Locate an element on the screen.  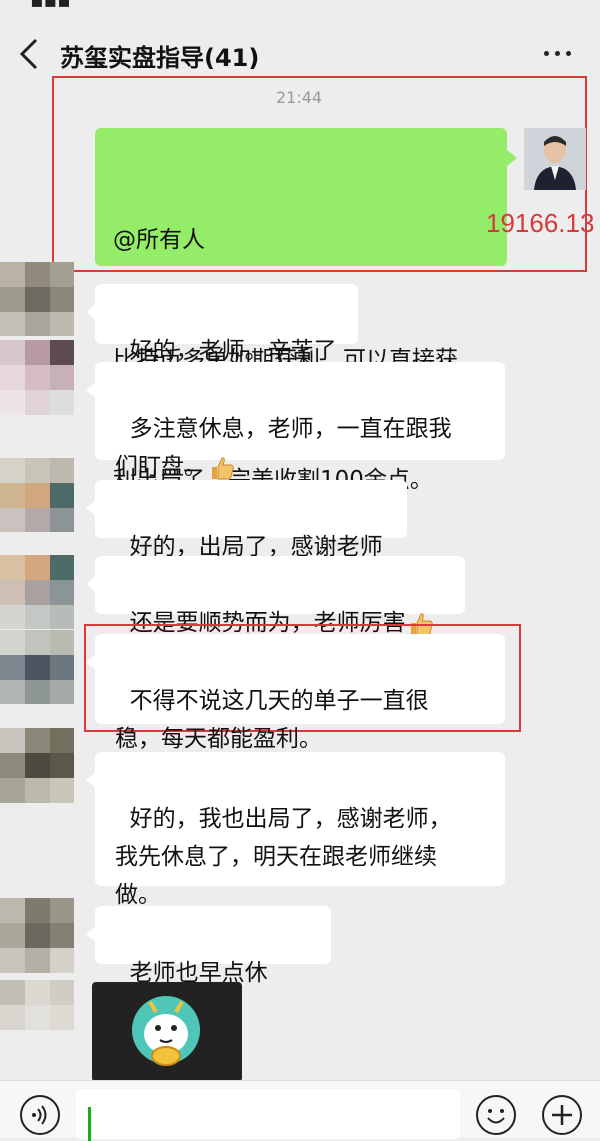
message-input is located at coordinates (268, 1115).